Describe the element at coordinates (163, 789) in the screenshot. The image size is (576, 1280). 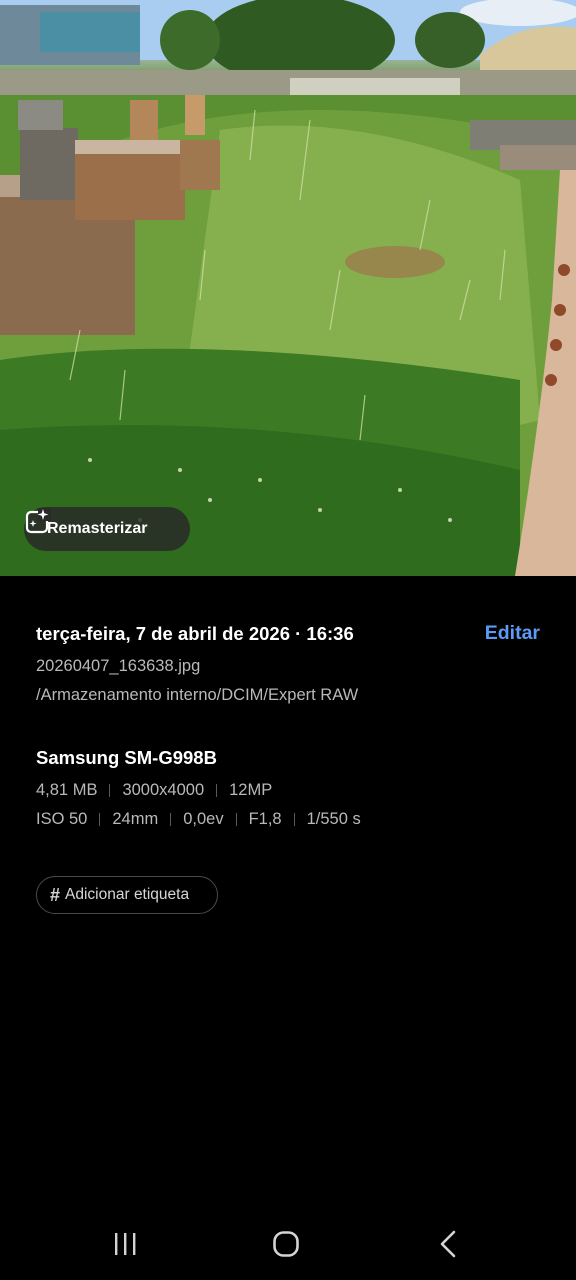
I see `resolution: 3000x4000` at that location.